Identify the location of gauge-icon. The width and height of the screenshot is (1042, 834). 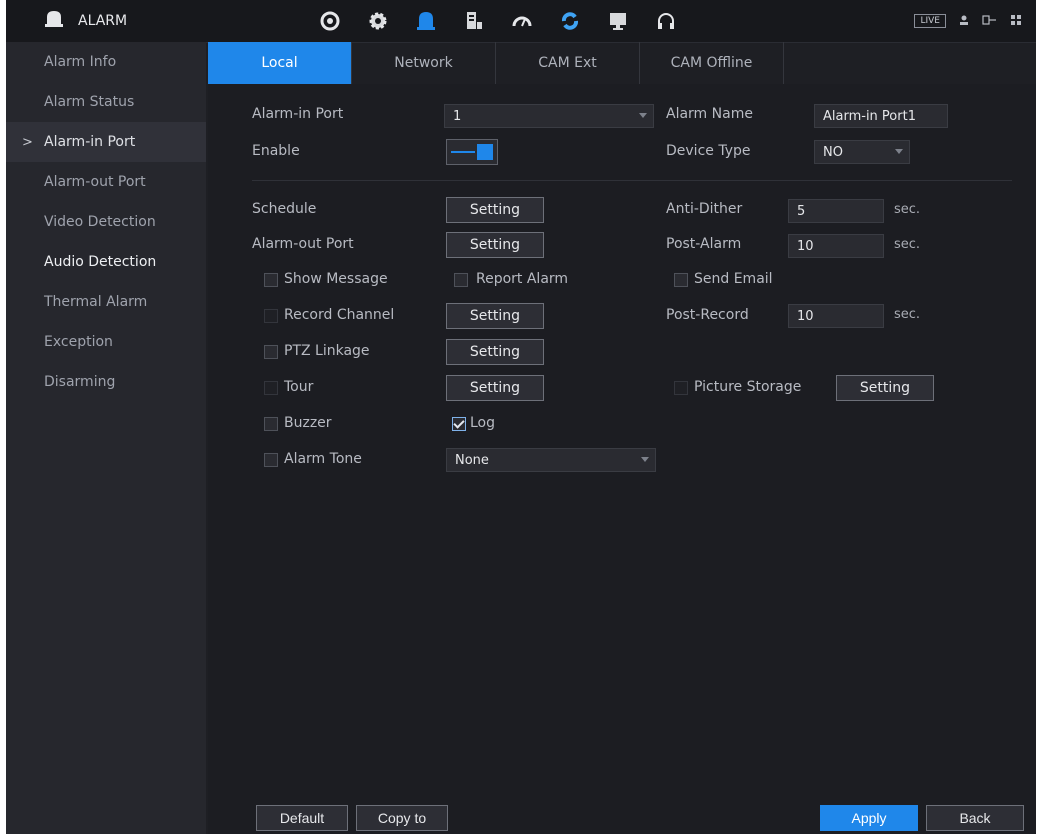
(522, 21).